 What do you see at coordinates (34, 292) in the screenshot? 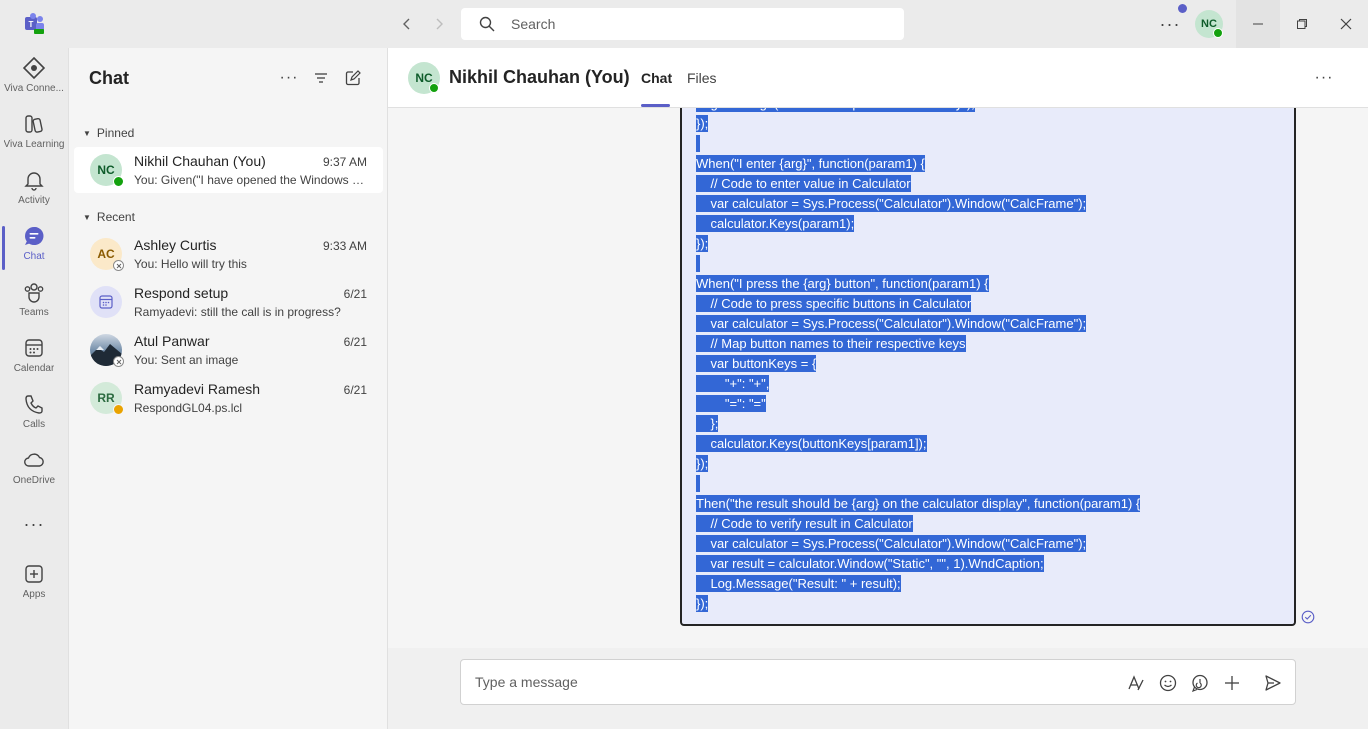
I see `teams-icon` at bounding box center [34, 292].